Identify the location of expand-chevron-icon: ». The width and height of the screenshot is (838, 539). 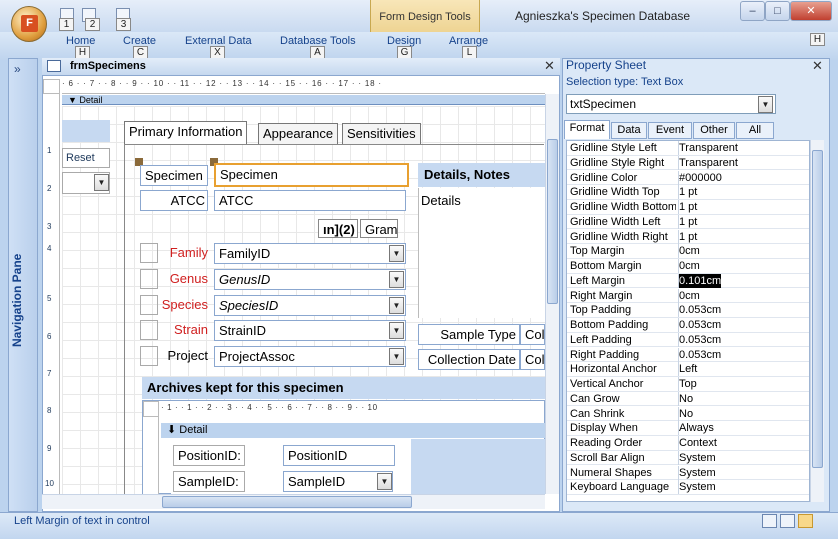
(17, 69).